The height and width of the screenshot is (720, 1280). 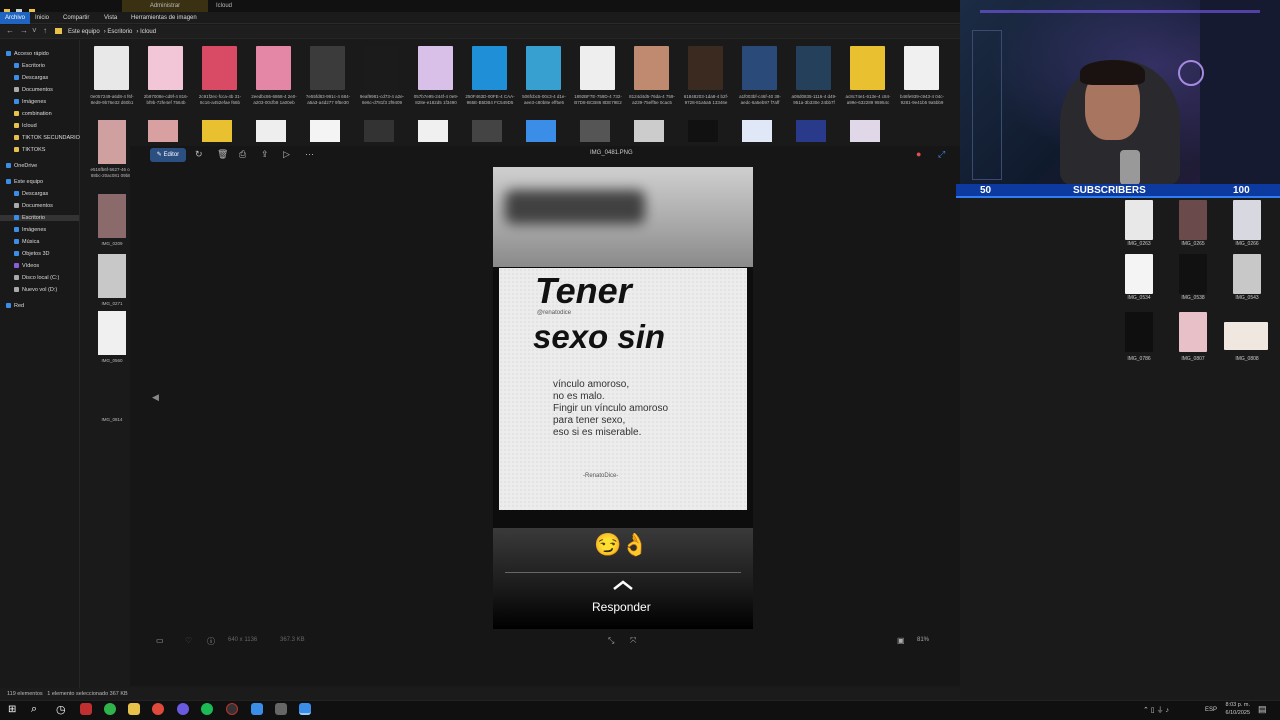 What do you see at coordinates (207, 709) in the screenshot?
I see `spotify-icon` at bounding box center [207, 709].